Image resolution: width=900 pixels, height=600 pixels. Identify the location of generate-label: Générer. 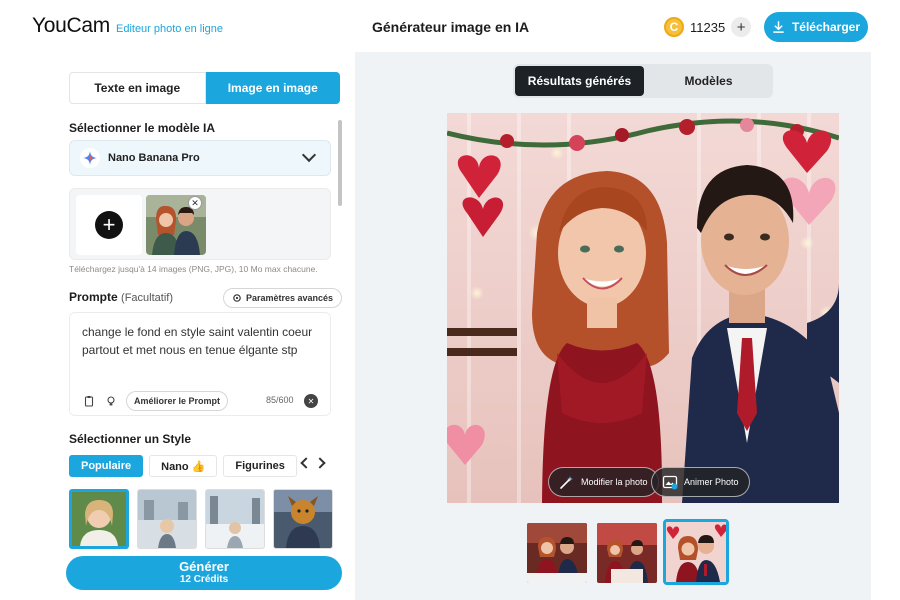
(204, 566).